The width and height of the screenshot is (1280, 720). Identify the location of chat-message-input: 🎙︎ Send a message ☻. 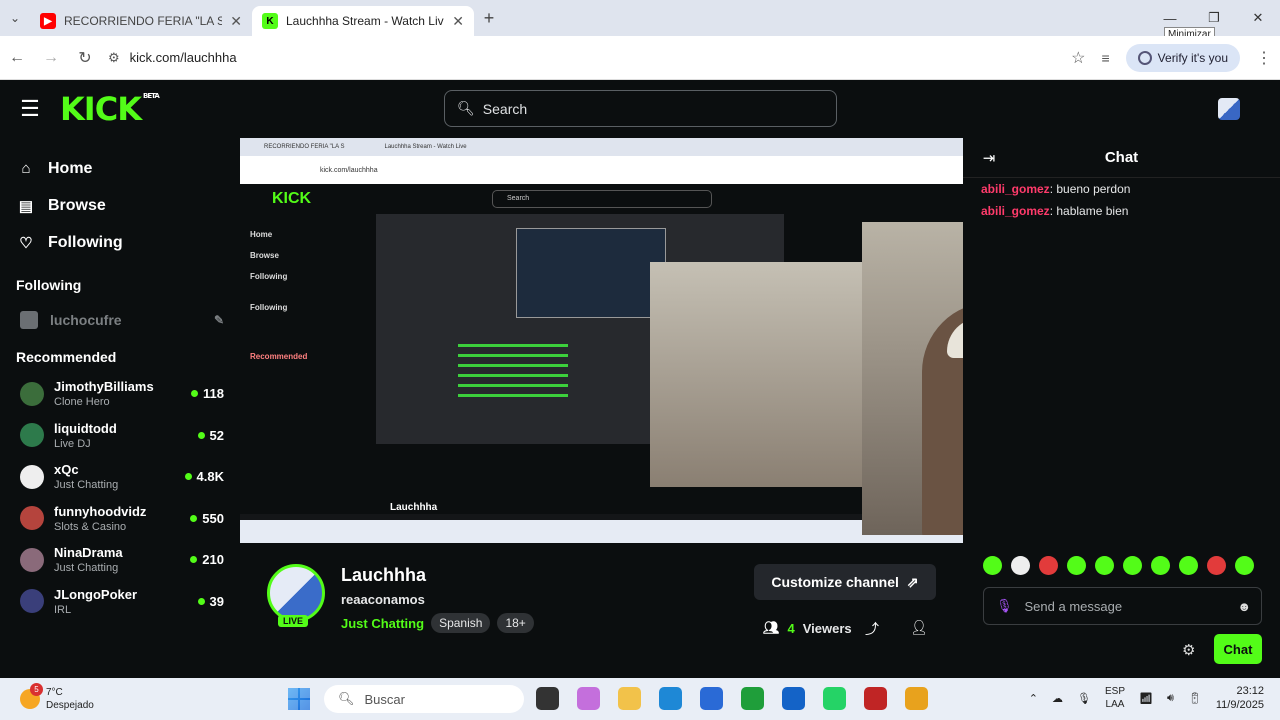
(1122, 606).